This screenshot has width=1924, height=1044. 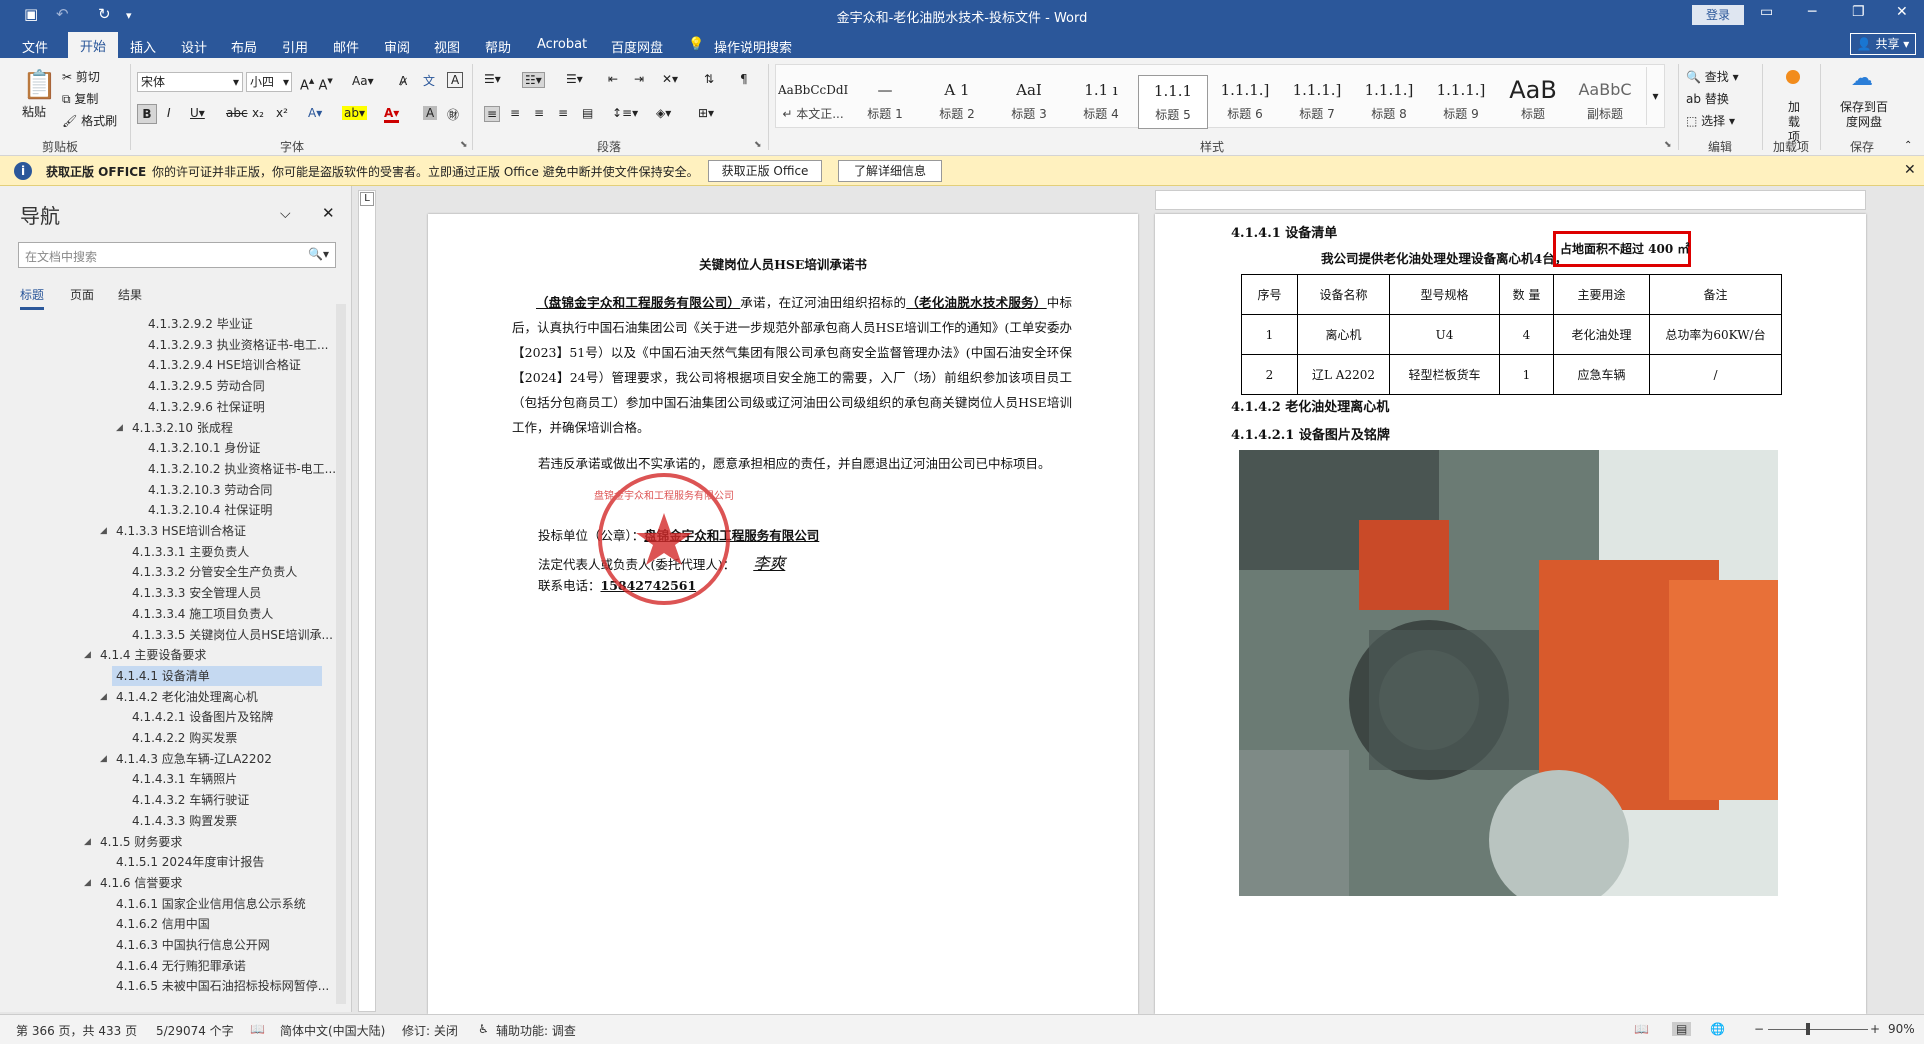 What do you see at coordinates (464, 145) in the screenshot?
I see `dialog-launcher-icon: ⬊` at bounding box center [464, 145].